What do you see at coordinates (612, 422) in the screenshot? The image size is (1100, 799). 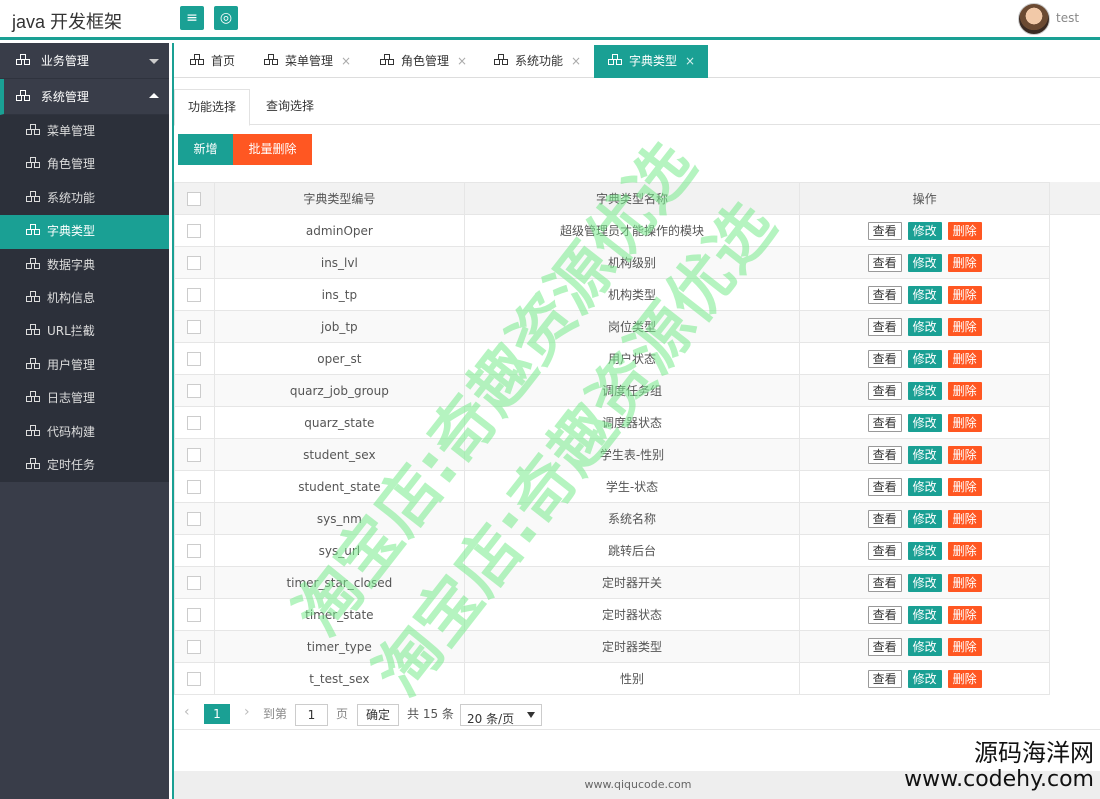 I see `table-row: quarz_state 调度器状态 查看 修改 删除` at bounding box center [612, 422].